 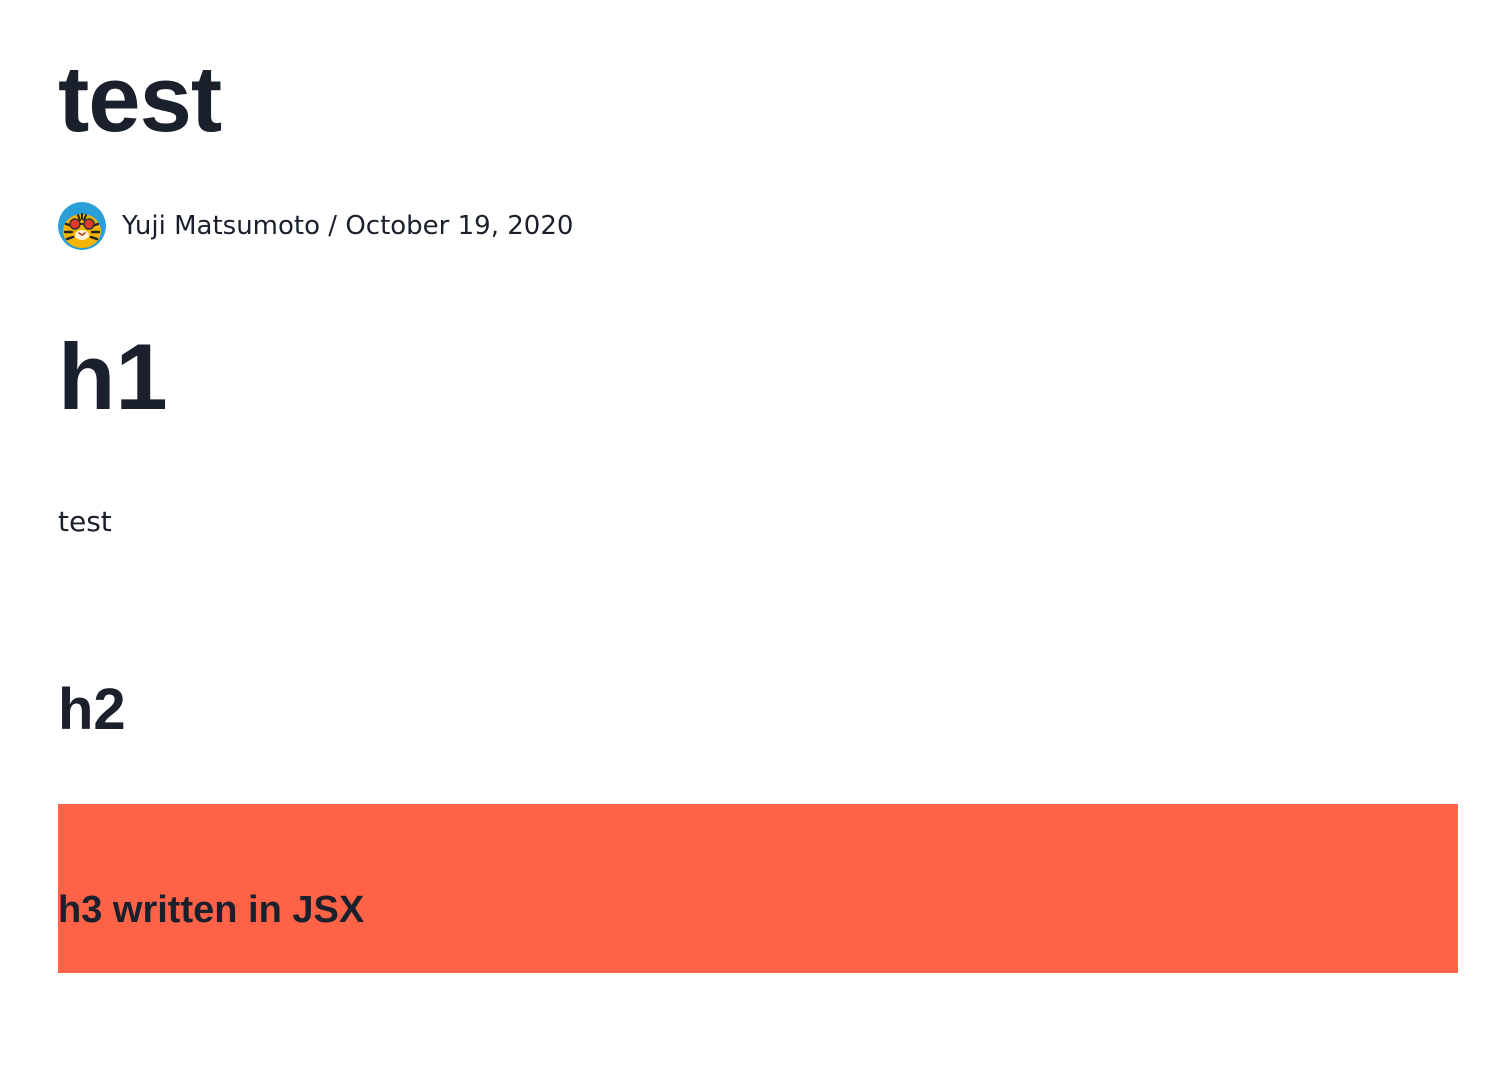 I want to click on author-avatar, so click(x=82, y=226).